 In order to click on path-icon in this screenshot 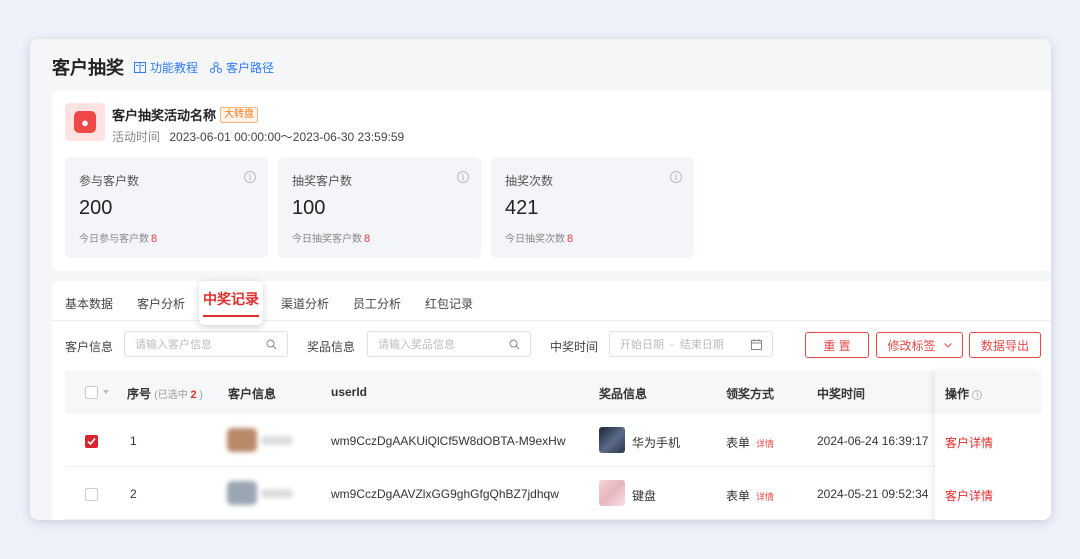, I will do `click(216, 67)`.